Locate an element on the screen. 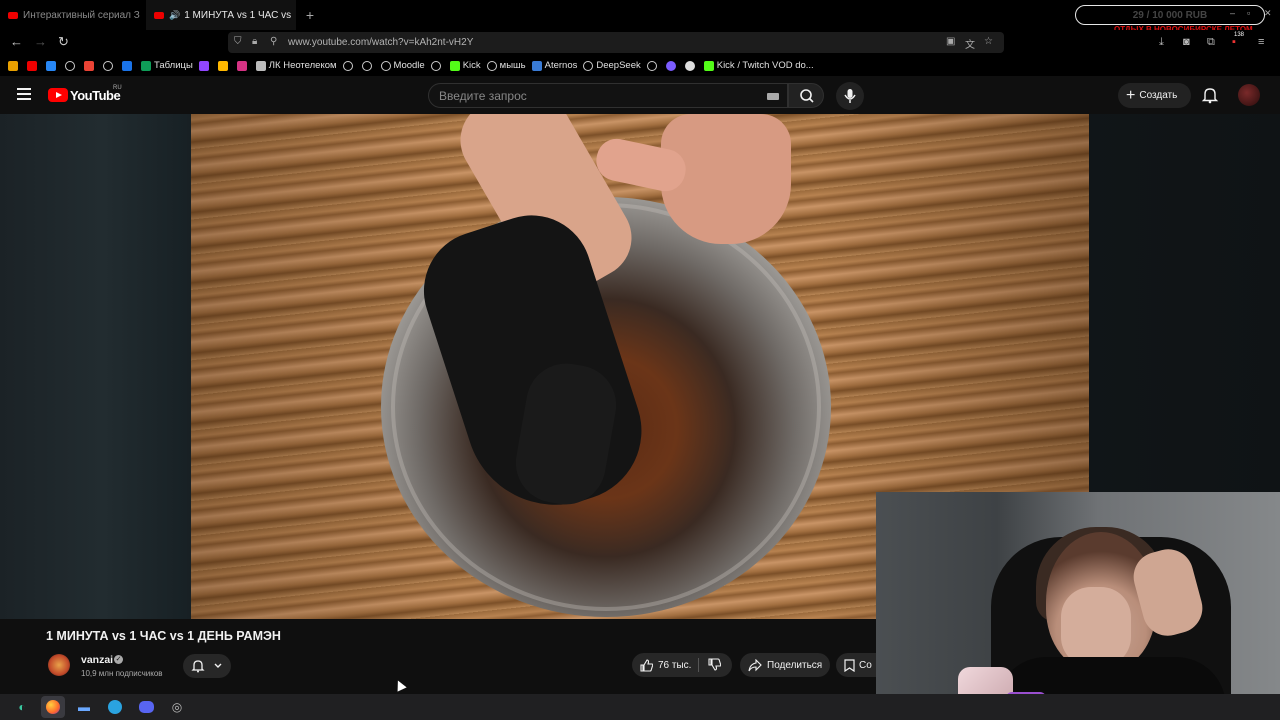  bell-icon is located at coordinates (198, 666).